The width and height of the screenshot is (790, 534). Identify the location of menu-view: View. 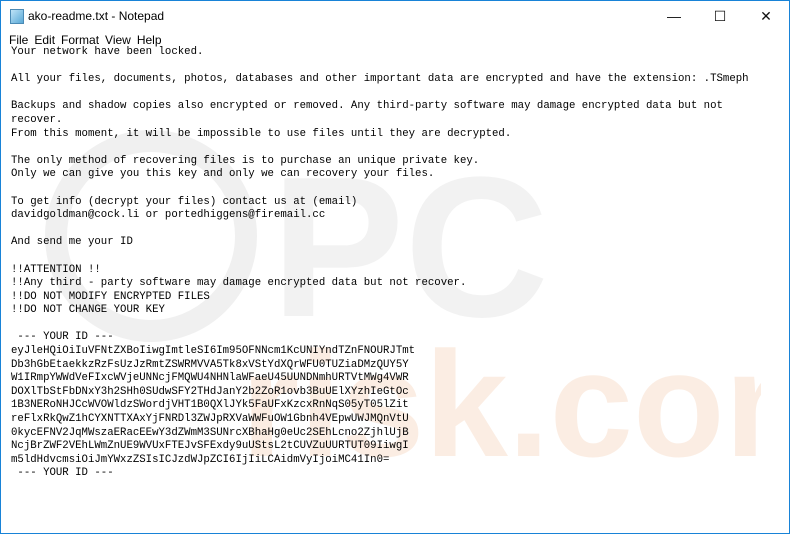
(118, 40).